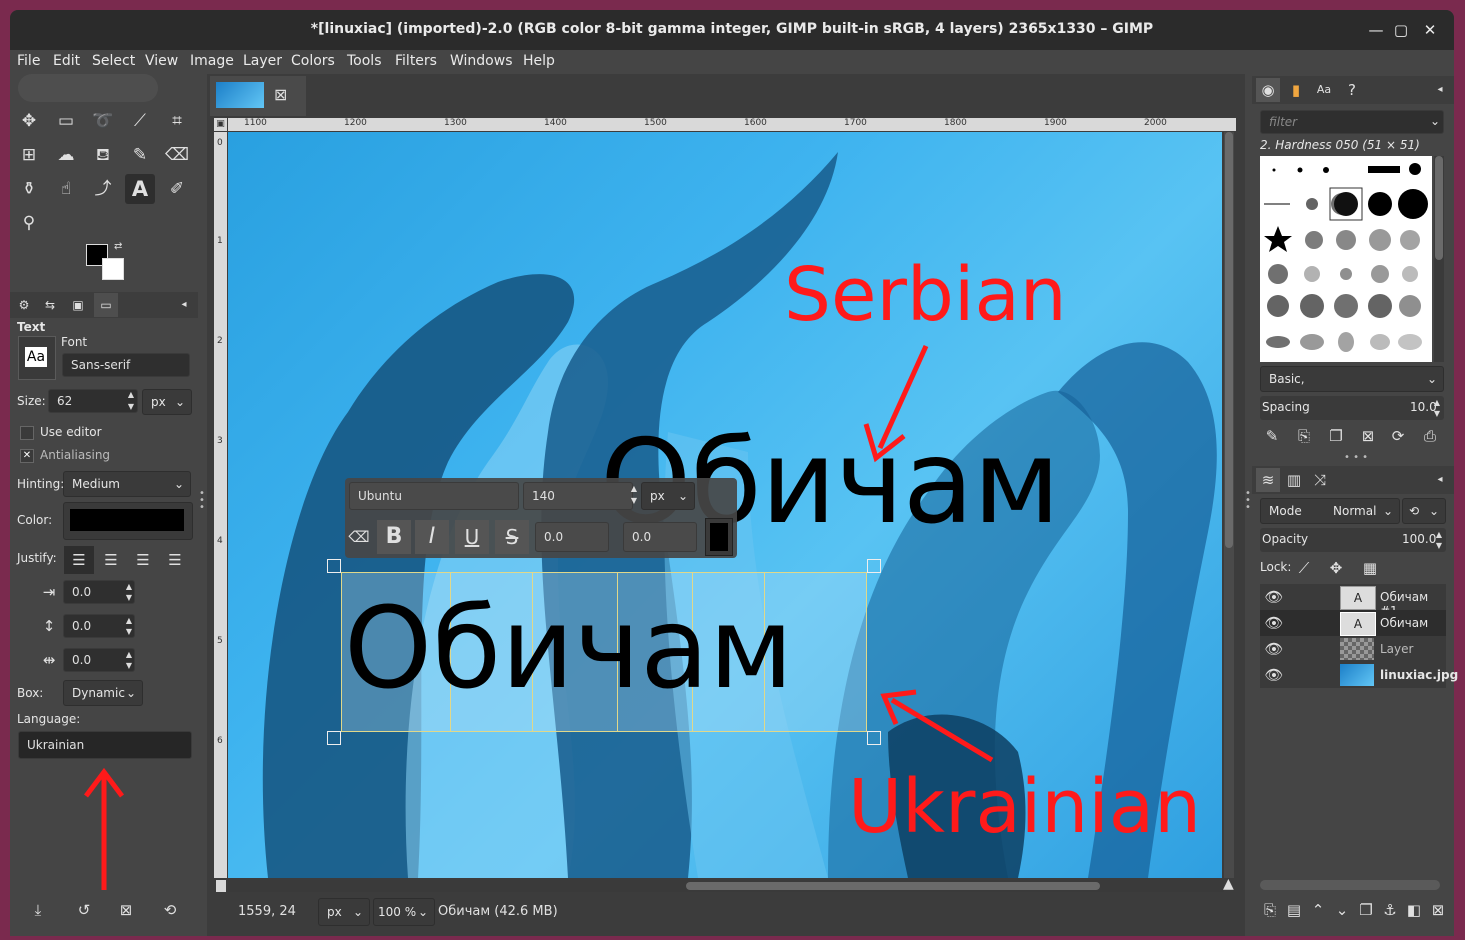 The height and width of the screenshot is (940, 1465). What do you see at coordinates (539, 61) in the screenshot?
I see `menu-help: Help` at bounding box center [539, 61].